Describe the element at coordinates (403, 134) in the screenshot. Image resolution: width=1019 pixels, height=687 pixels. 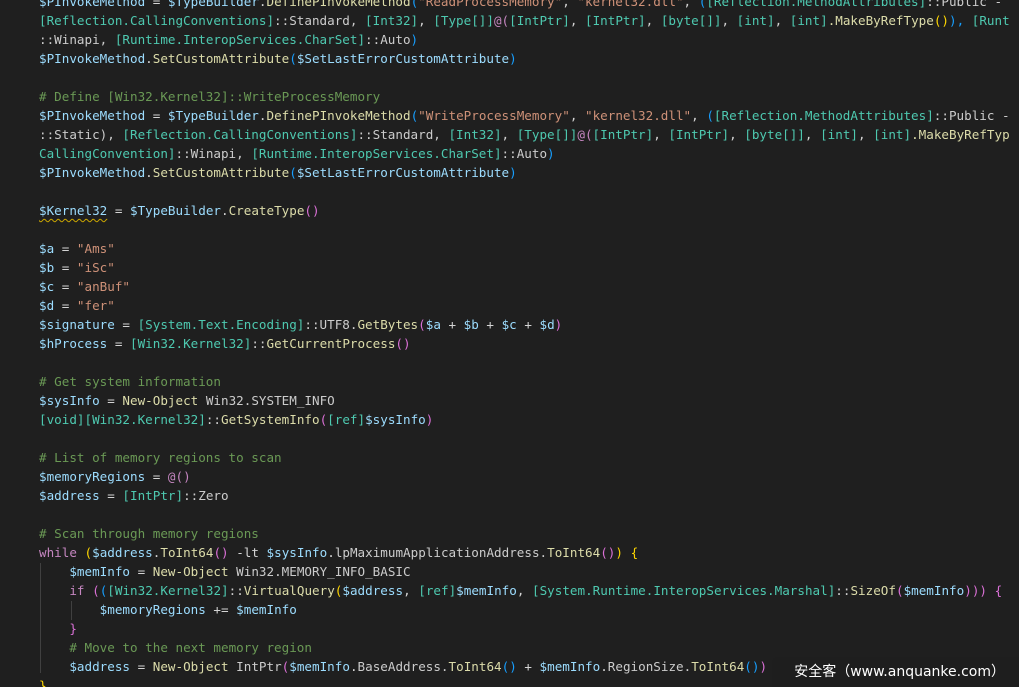
I see `code-token: ::Standard,` at that location.